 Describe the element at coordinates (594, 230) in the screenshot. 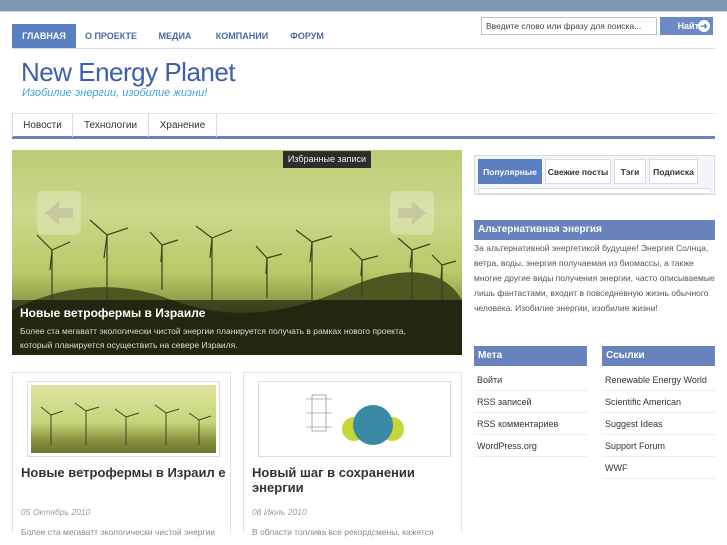

I see `about-widget-title: Альтернативная энергия` at that location.